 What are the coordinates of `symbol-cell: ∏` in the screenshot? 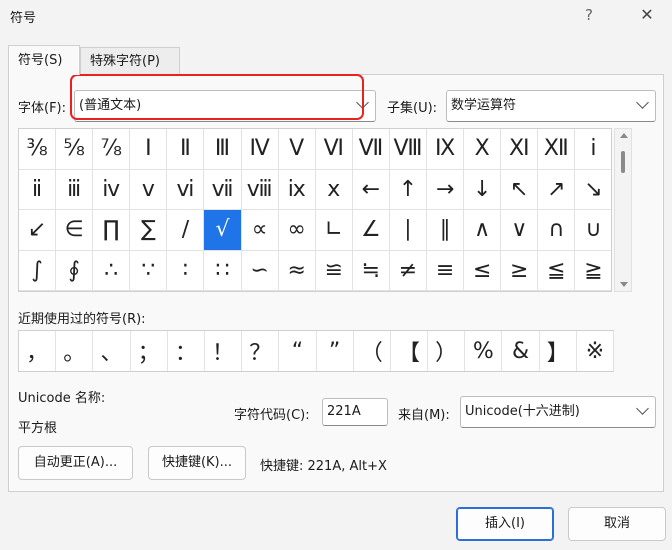 It's located at (112, 230).